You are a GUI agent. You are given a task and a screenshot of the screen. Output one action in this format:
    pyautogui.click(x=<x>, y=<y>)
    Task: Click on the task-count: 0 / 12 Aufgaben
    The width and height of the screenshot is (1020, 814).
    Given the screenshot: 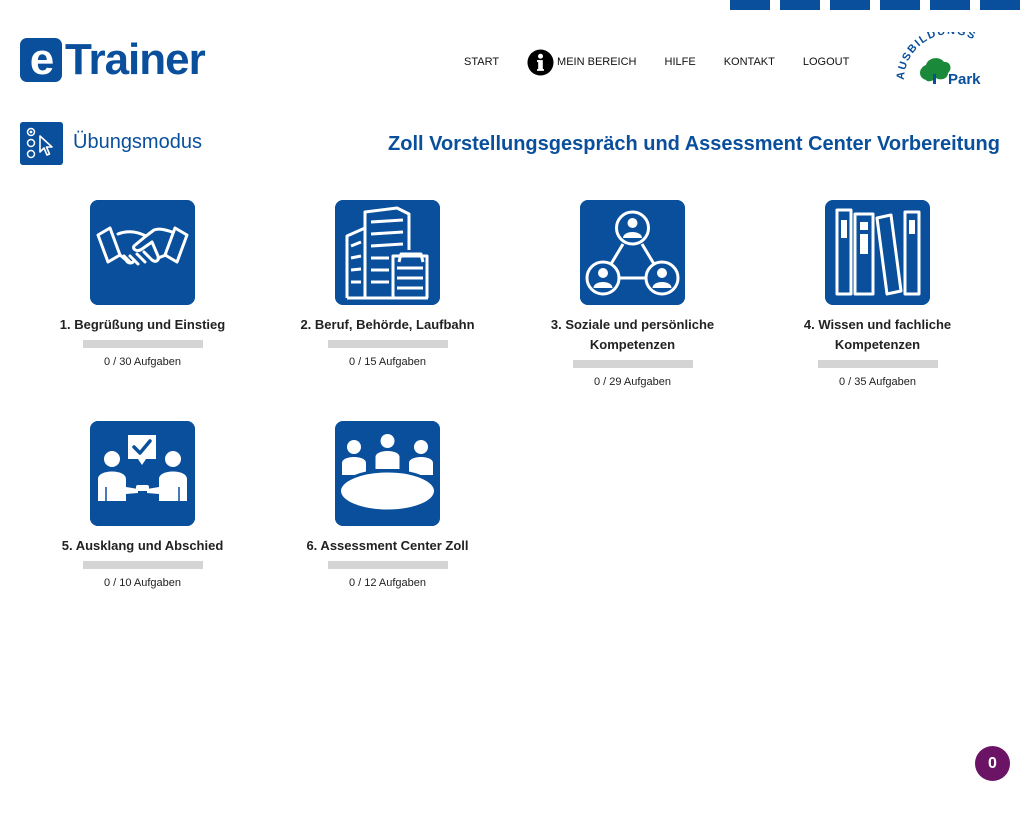 What is the action you would take?
    pyautogui.click(x=387, y=583)
    